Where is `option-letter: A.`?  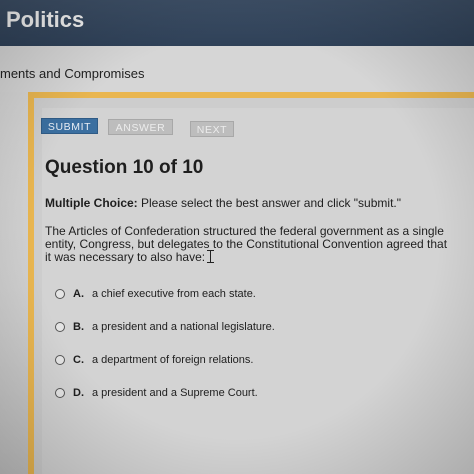 option-letter: A. is located at coordinates (78, 294).